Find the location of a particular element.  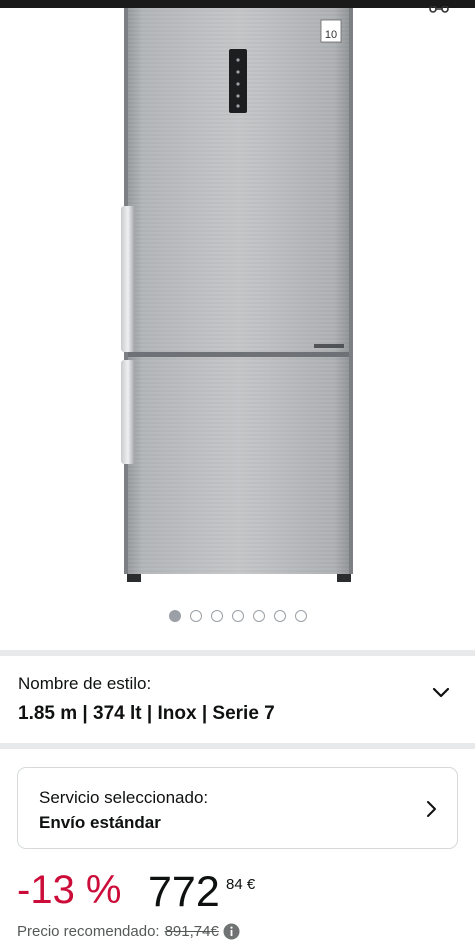

price-whole: 772 is located at coordinates (184, 892).